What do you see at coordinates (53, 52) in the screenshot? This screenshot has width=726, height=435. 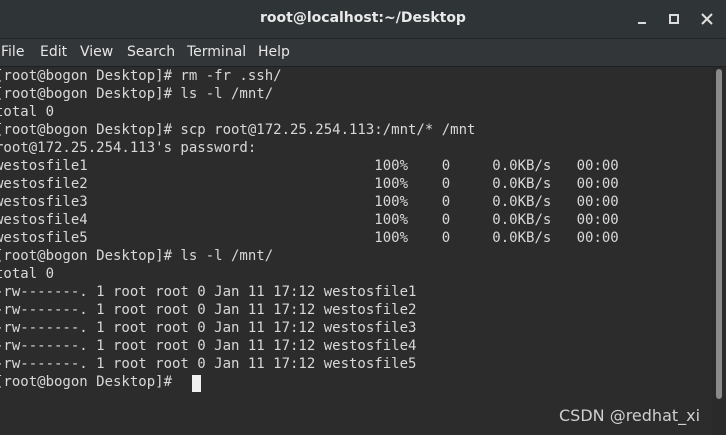 I see `menu-edit: Edit` at bounding box center [53, 52].